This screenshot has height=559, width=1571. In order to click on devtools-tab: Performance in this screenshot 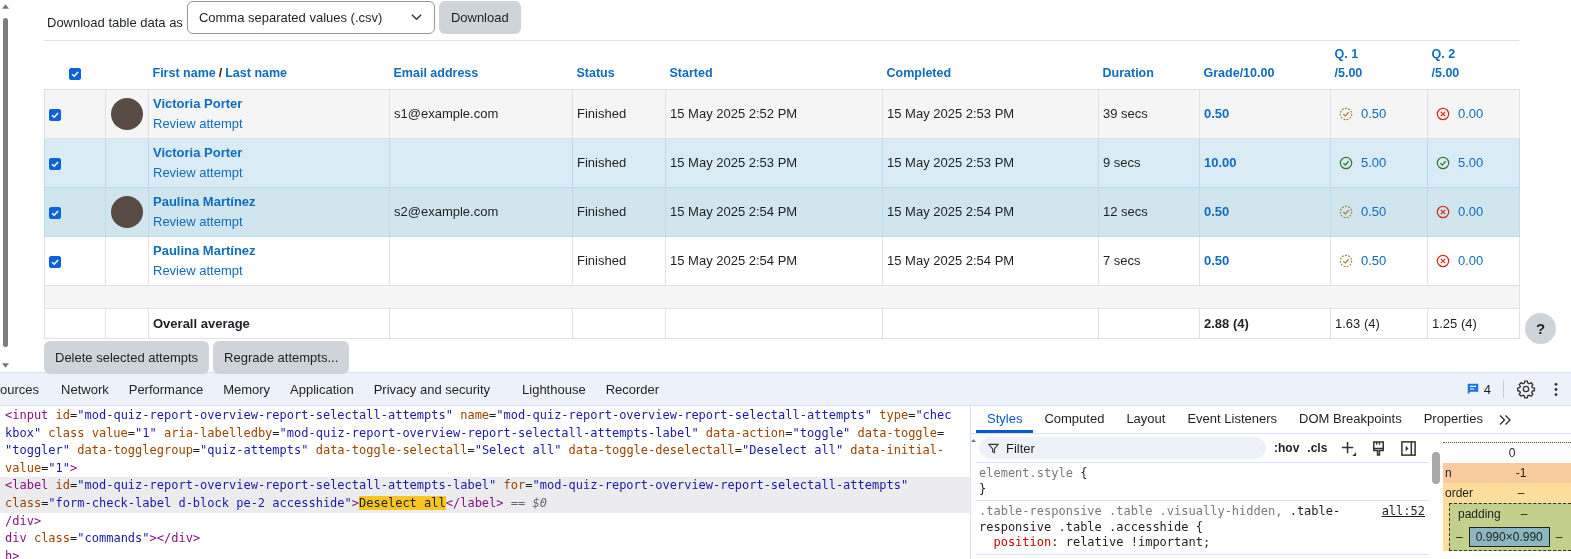, I will do `click(166, 389)`.